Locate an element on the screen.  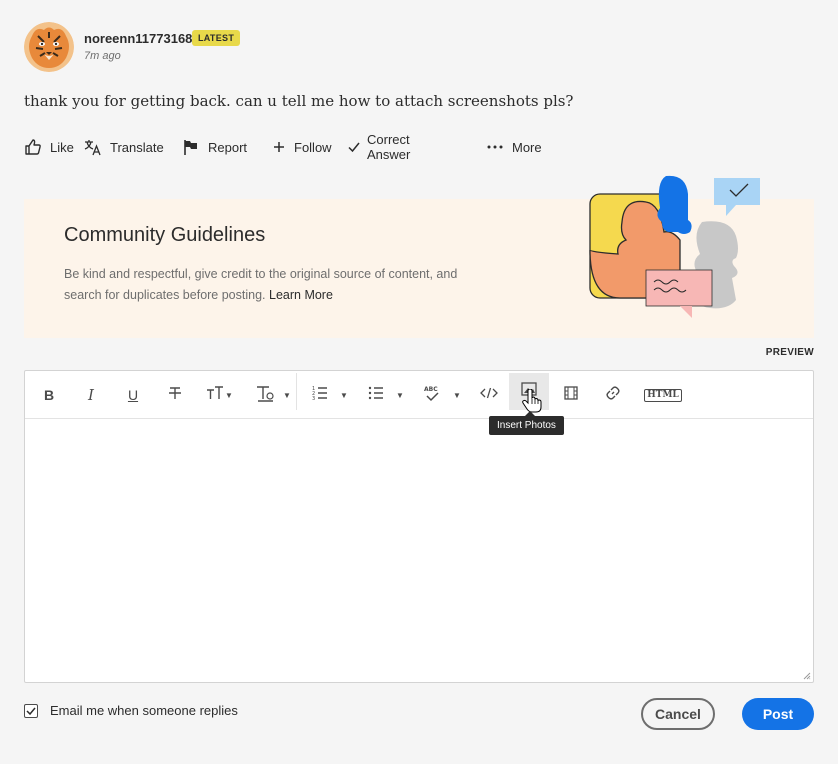
html-button: HTML is located at coordinates (663, 395).